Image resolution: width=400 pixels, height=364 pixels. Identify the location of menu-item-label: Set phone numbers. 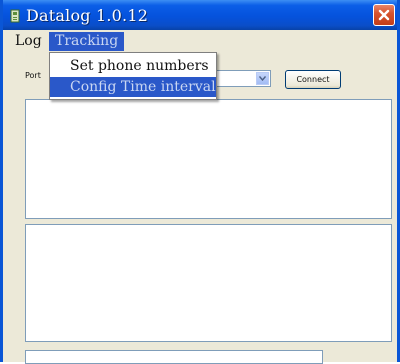
(139, 66).